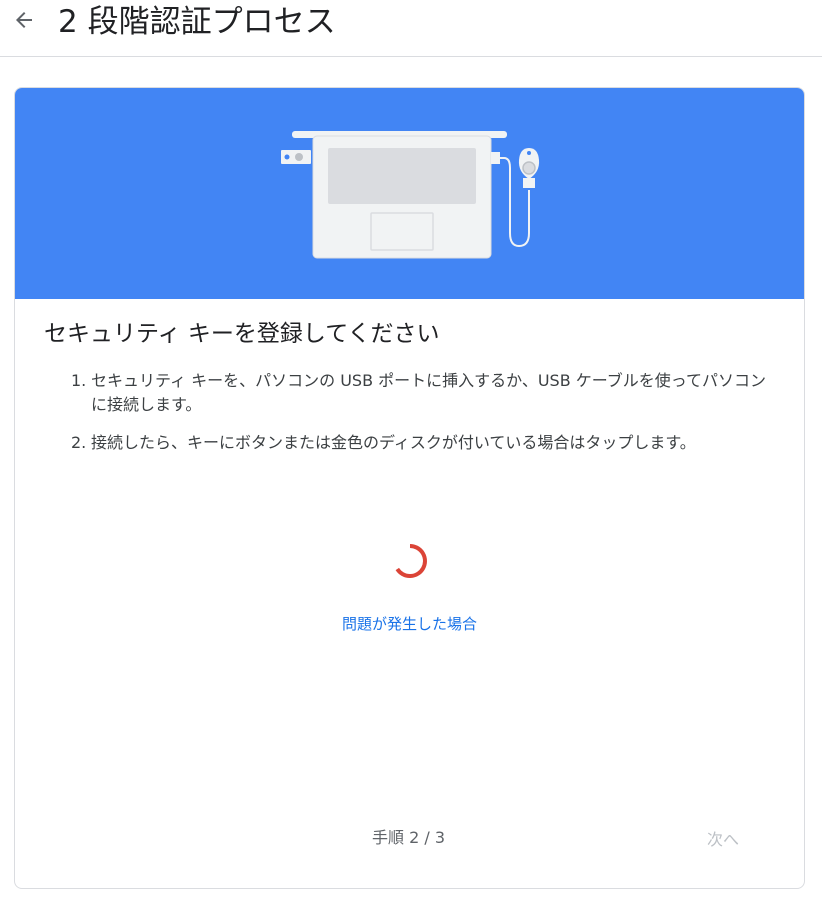 This screenshot has height=905, width=822. I want to click on step-number: 1., so click(79, 380).